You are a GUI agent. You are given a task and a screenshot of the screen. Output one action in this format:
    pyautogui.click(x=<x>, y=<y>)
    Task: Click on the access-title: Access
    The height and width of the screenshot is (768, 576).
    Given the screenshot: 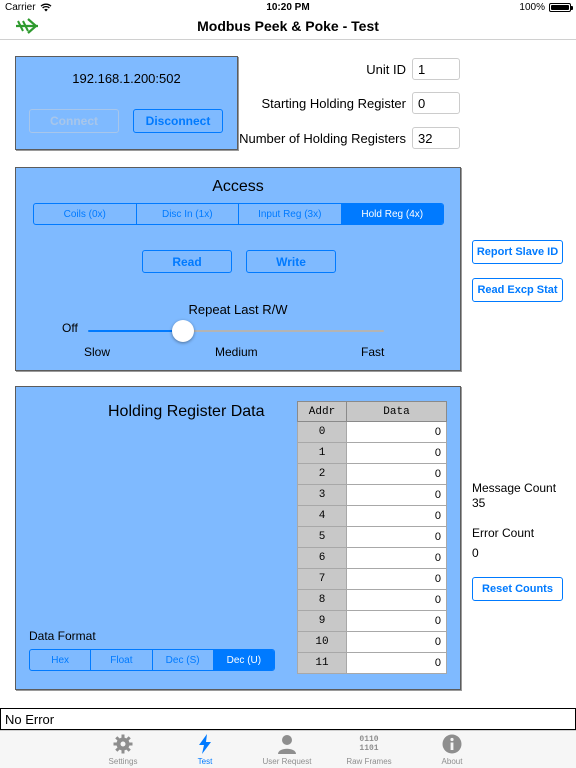 What is the action you would take?
    pyautogui.click(x=238, y=186)
    